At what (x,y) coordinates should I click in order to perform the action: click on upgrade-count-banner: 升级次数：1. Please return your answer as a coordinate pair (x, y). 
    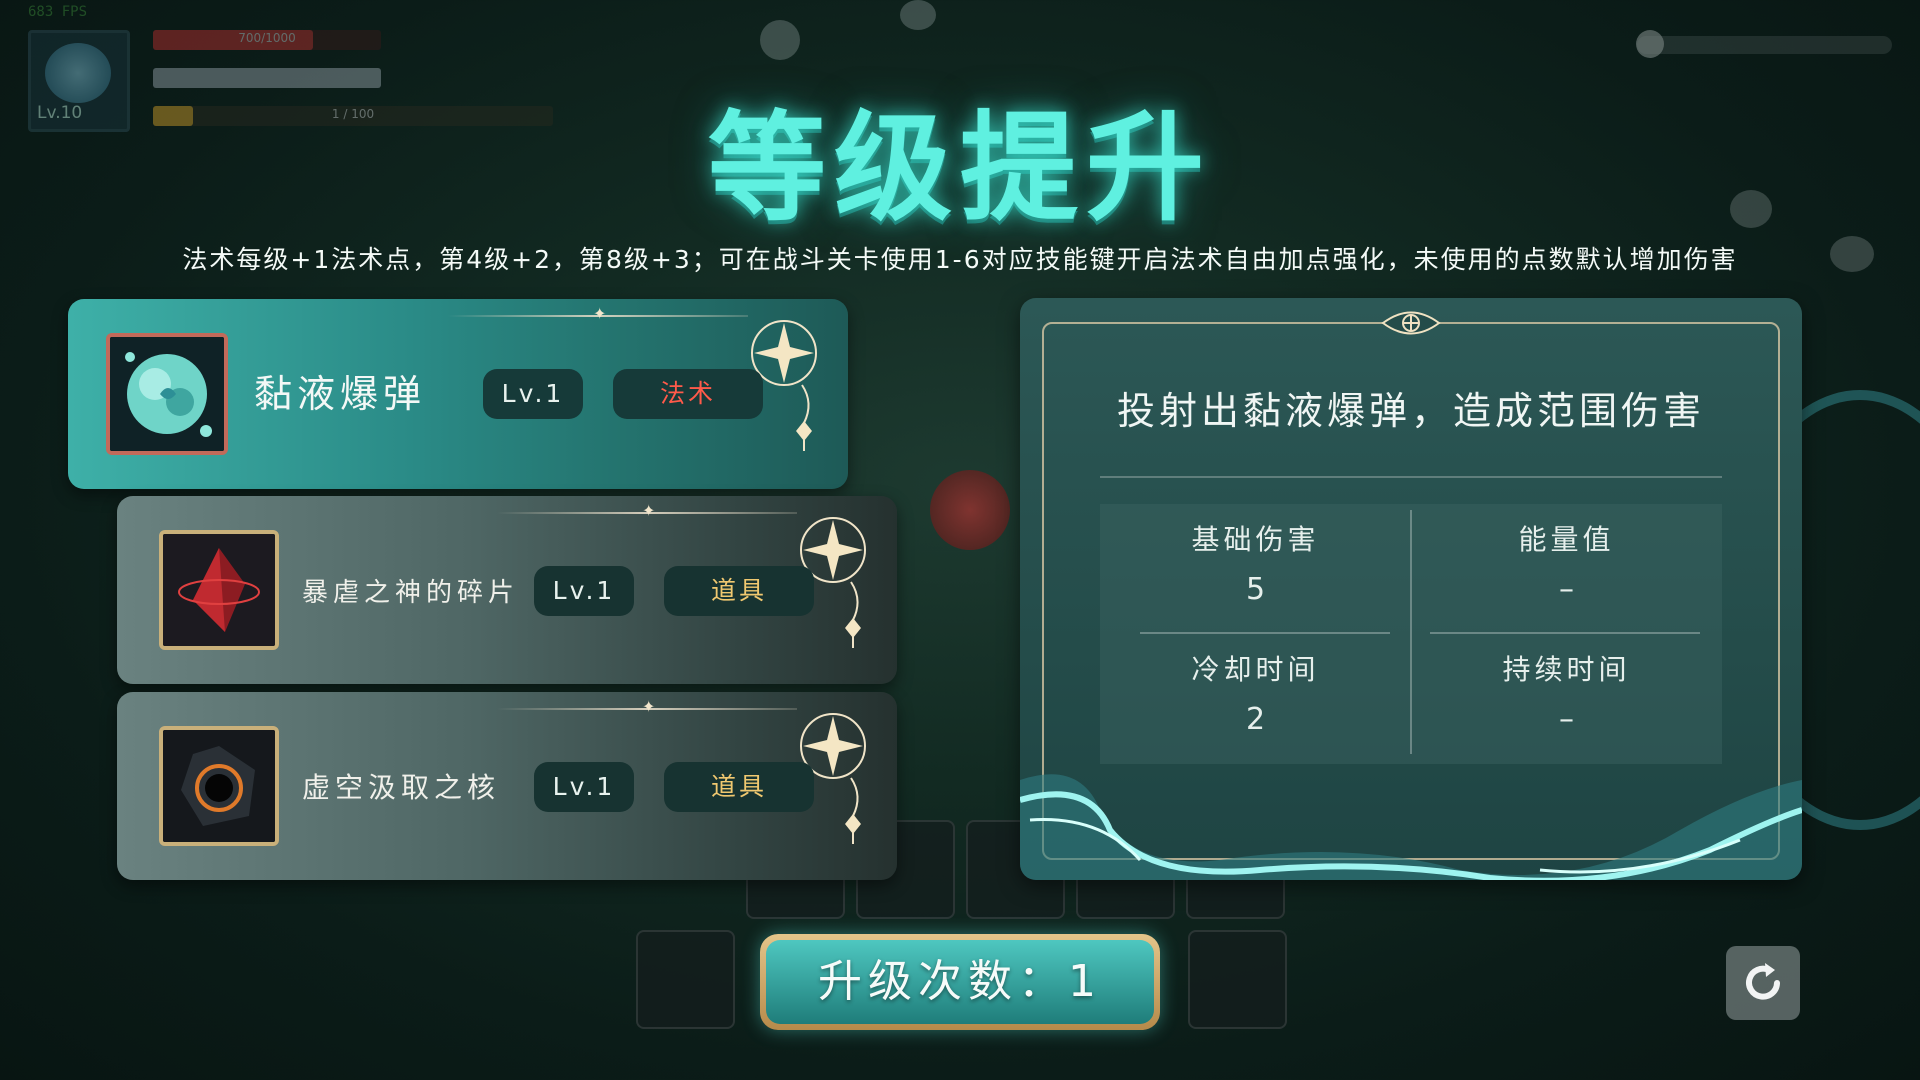
    Looking at the image, I should click on (960, 982).